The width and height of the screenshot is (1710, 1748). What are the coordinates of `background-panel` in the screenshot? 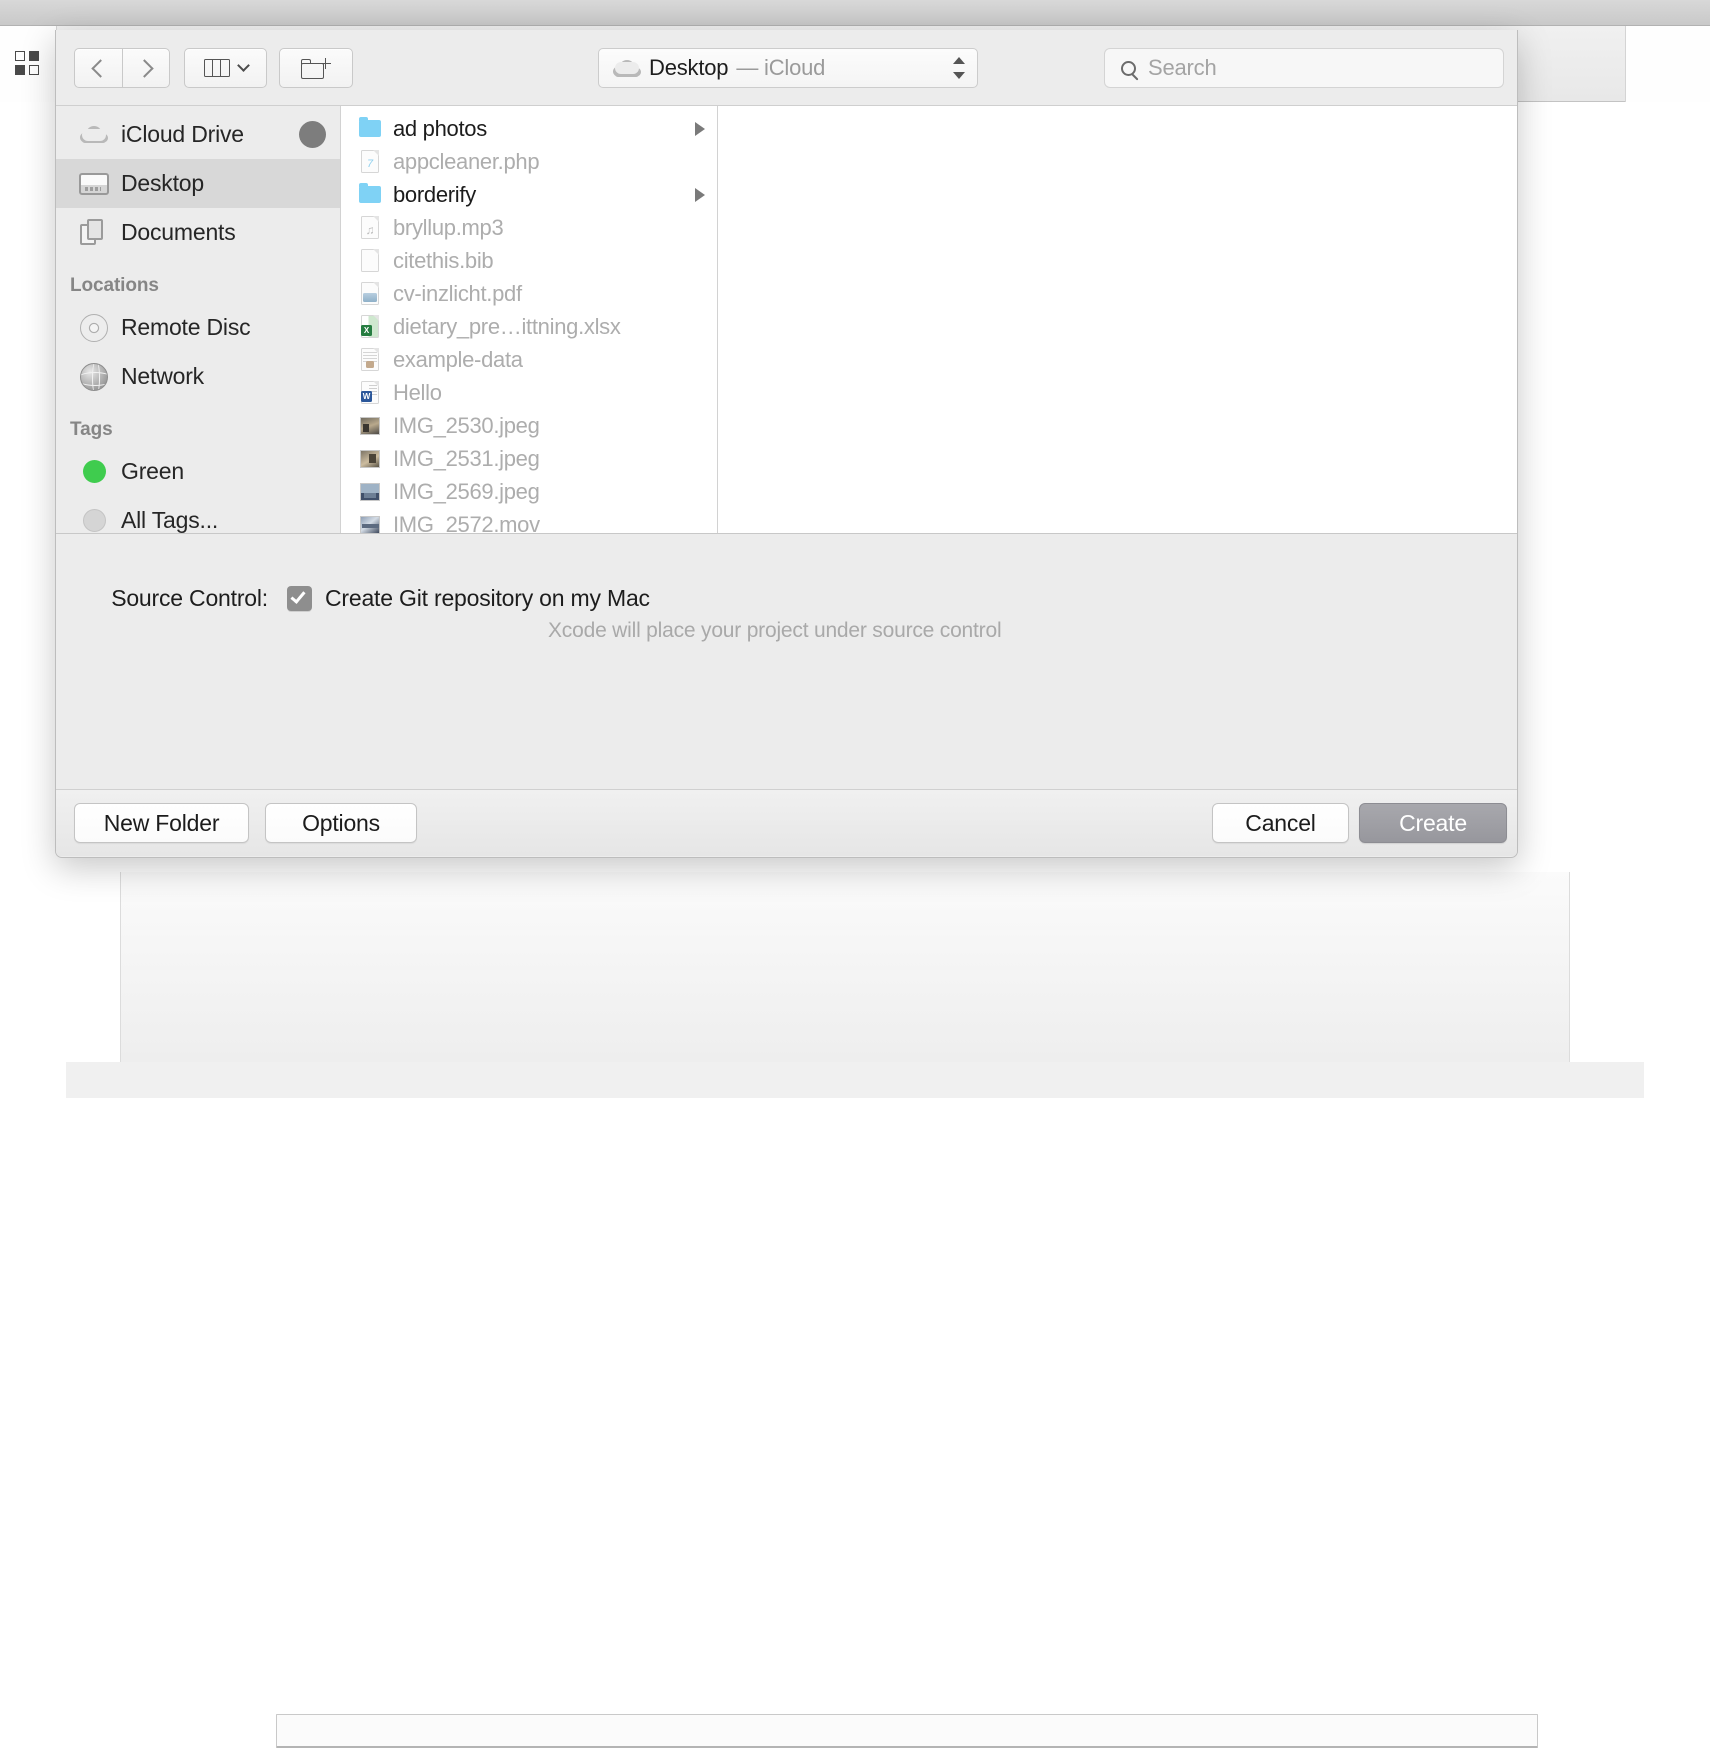 It's located at (845, 967).